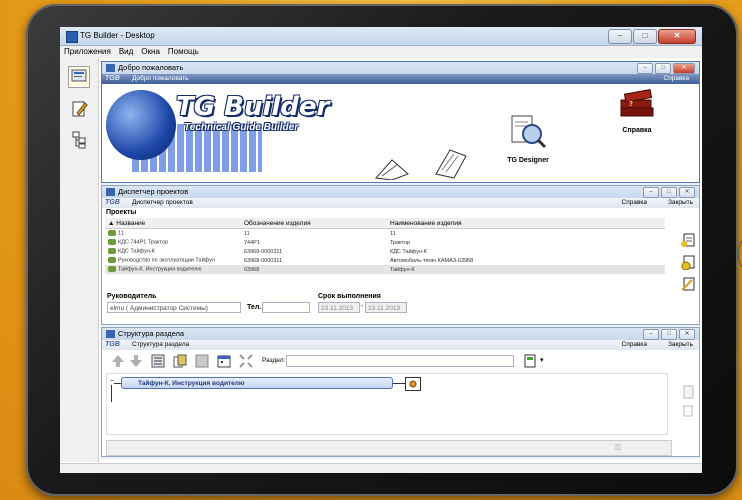  Describe the element at coordinates (252, 242) in the screenshot. I see `cell: 744Р1` at that location.